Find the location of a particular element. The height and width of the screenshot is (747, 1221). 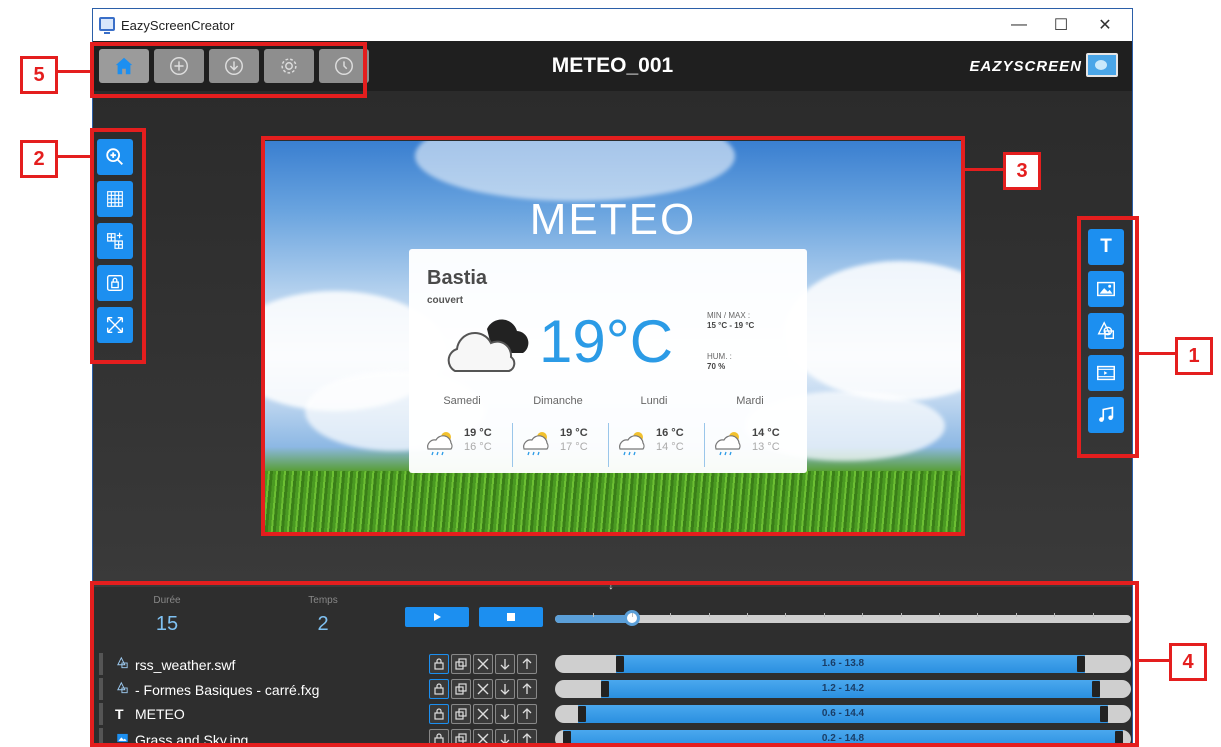

annotation-label-2: 2 is located at coordinates (39, 159).